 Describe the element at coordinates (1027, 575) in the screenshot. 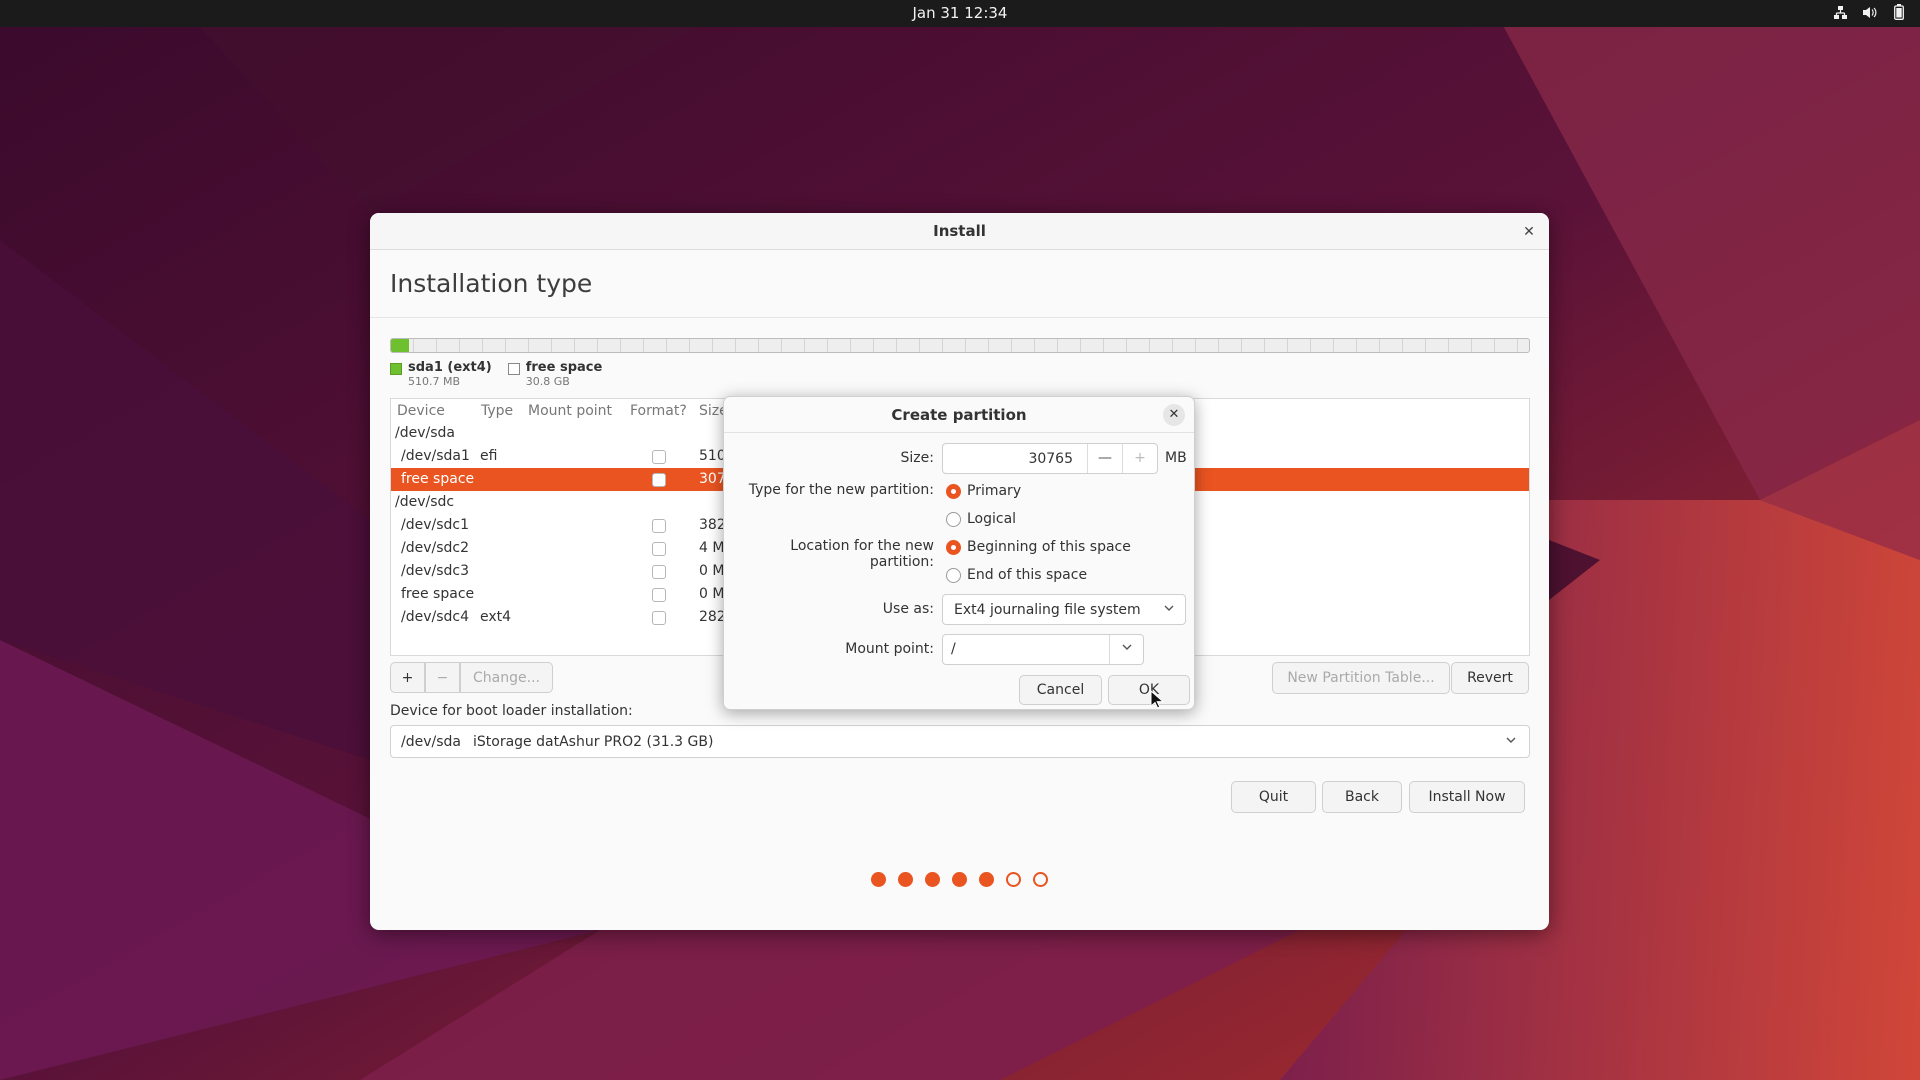

I see `end-label: End of this space` at that location.